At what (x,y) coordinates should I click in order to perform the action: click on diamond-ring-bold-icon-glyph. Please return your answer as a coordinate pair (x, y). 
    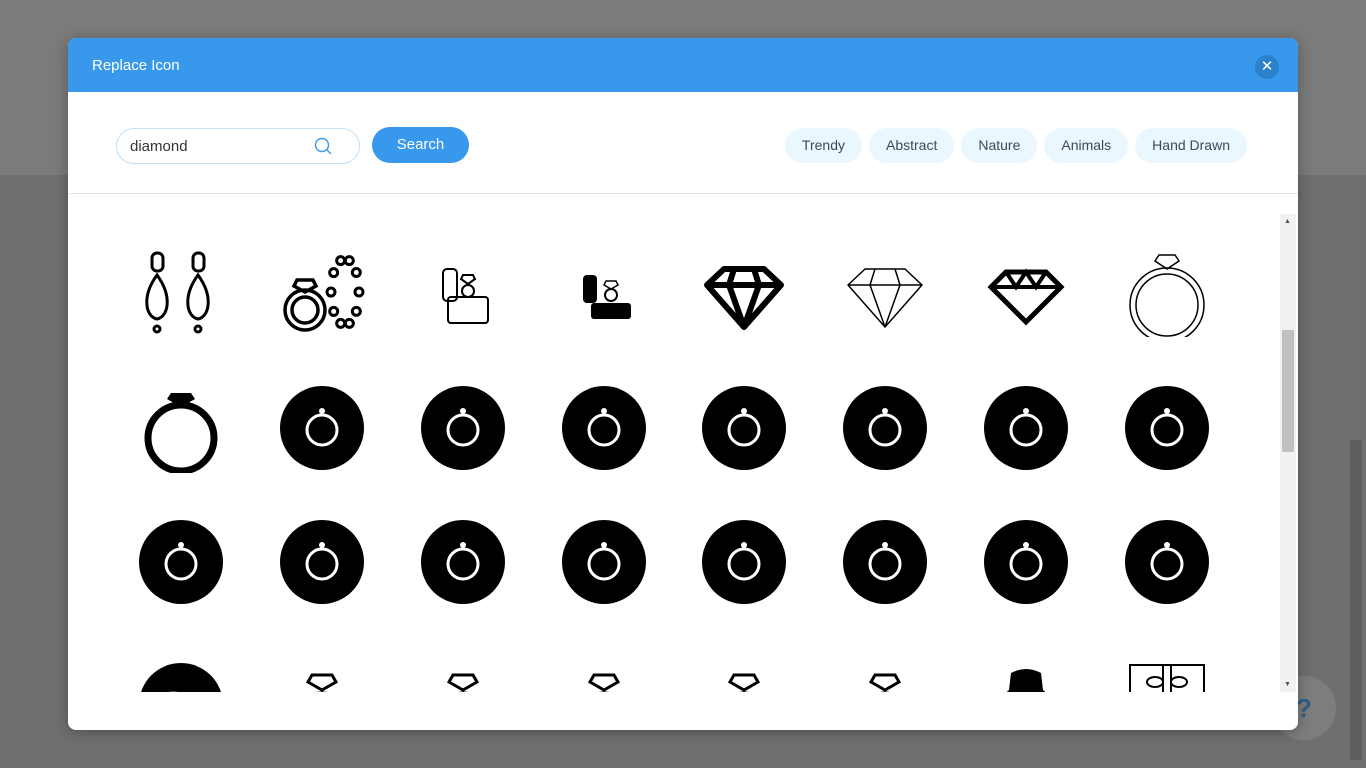
    Looking at the image, I should click on (181, 434).